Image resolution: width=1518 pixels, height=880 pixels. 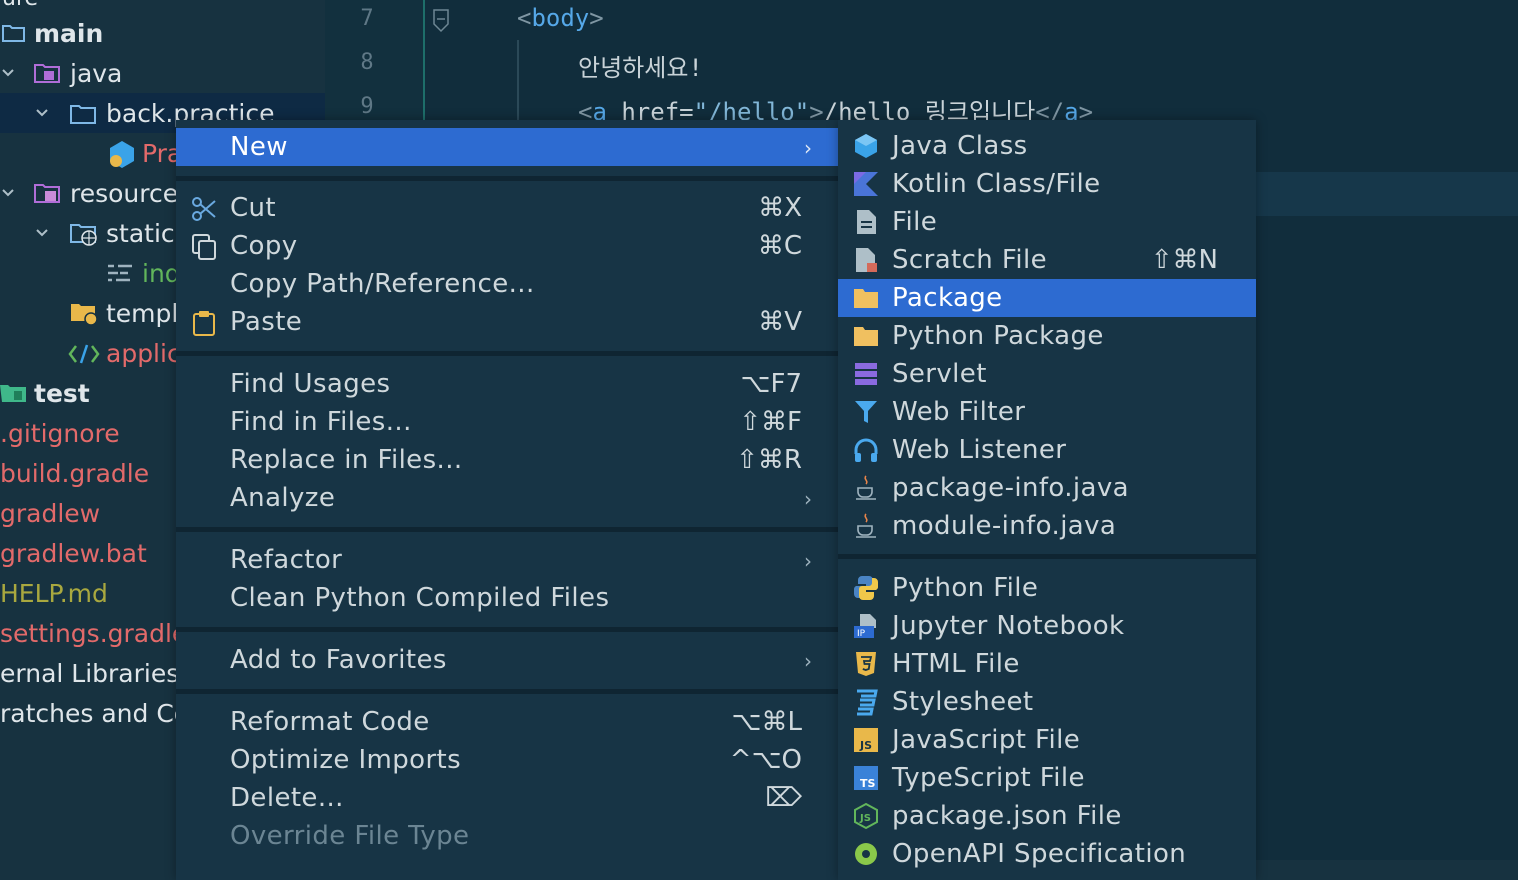 What do you see at coordinates (1047, 664) in the screenshot?
I see `submenu-item-html-file: HTML File` at bounding box center [1047, 664].